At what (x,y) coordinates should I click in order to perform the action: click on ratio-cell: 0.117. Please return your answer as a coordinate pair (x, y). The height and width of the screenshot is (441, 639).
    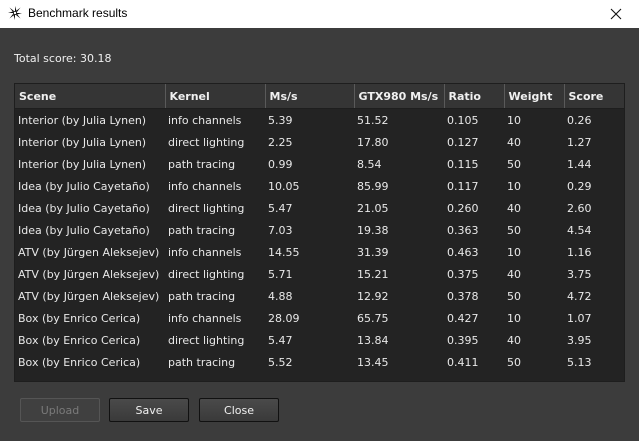
    Looking at the image, I should click on (463, 186).